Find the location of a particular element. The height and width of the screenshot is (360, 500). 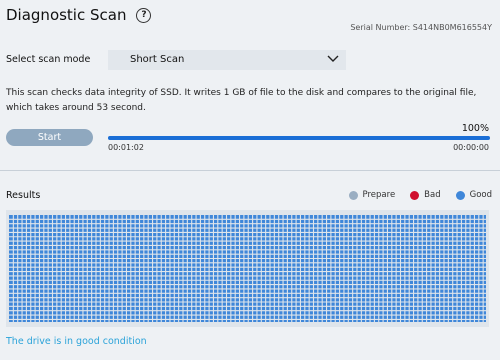

results-title: Results is located at coordinates (23, 195).